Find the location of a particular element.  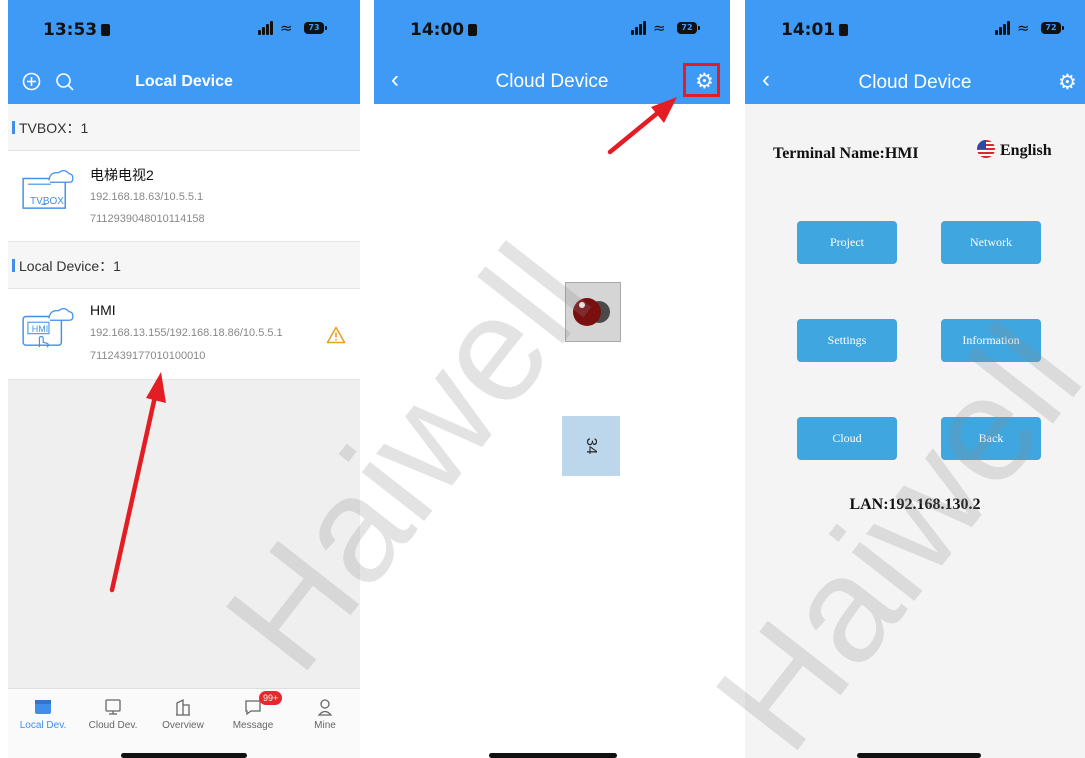

tab-message: 99+ Message is located at coordinates (253, 711).